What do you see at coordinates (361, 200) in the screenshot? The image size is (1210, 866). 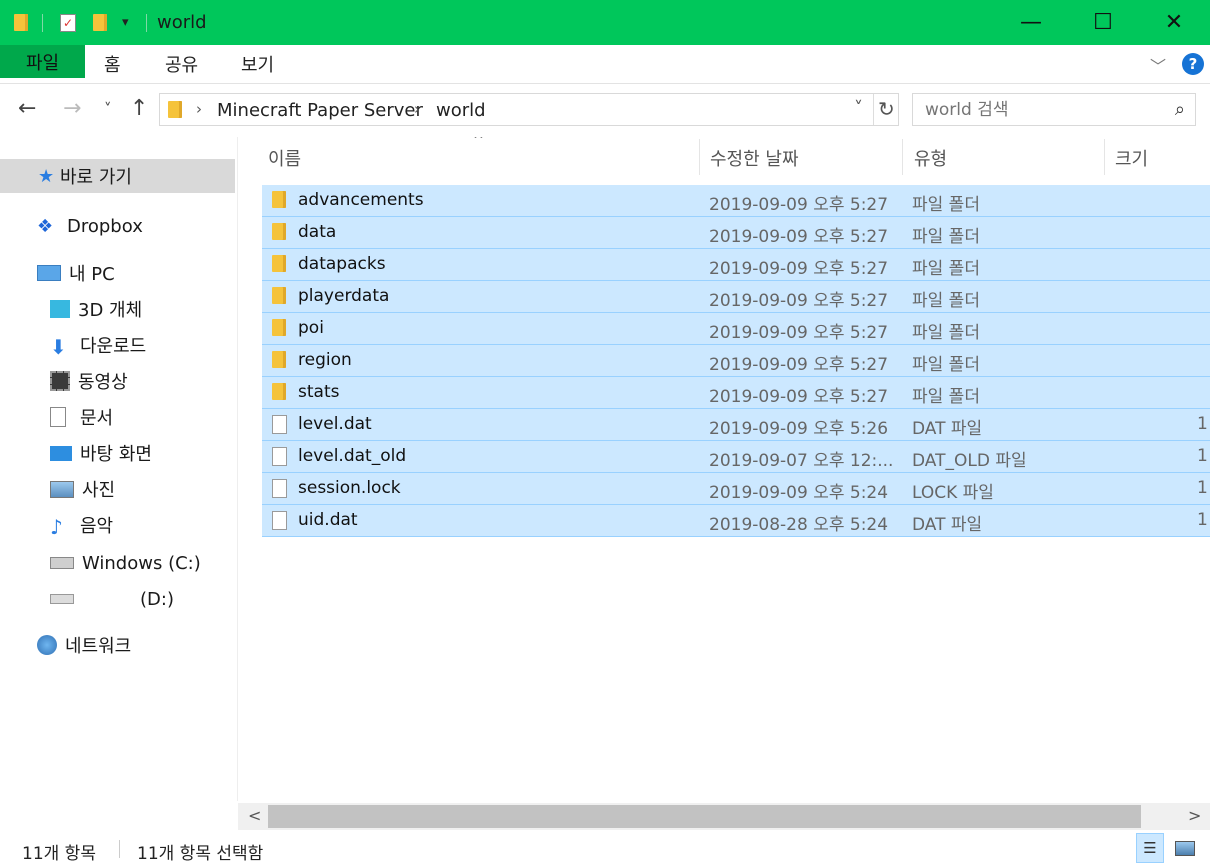 I see `file-name: advancements` at bounding box center [361, 200].